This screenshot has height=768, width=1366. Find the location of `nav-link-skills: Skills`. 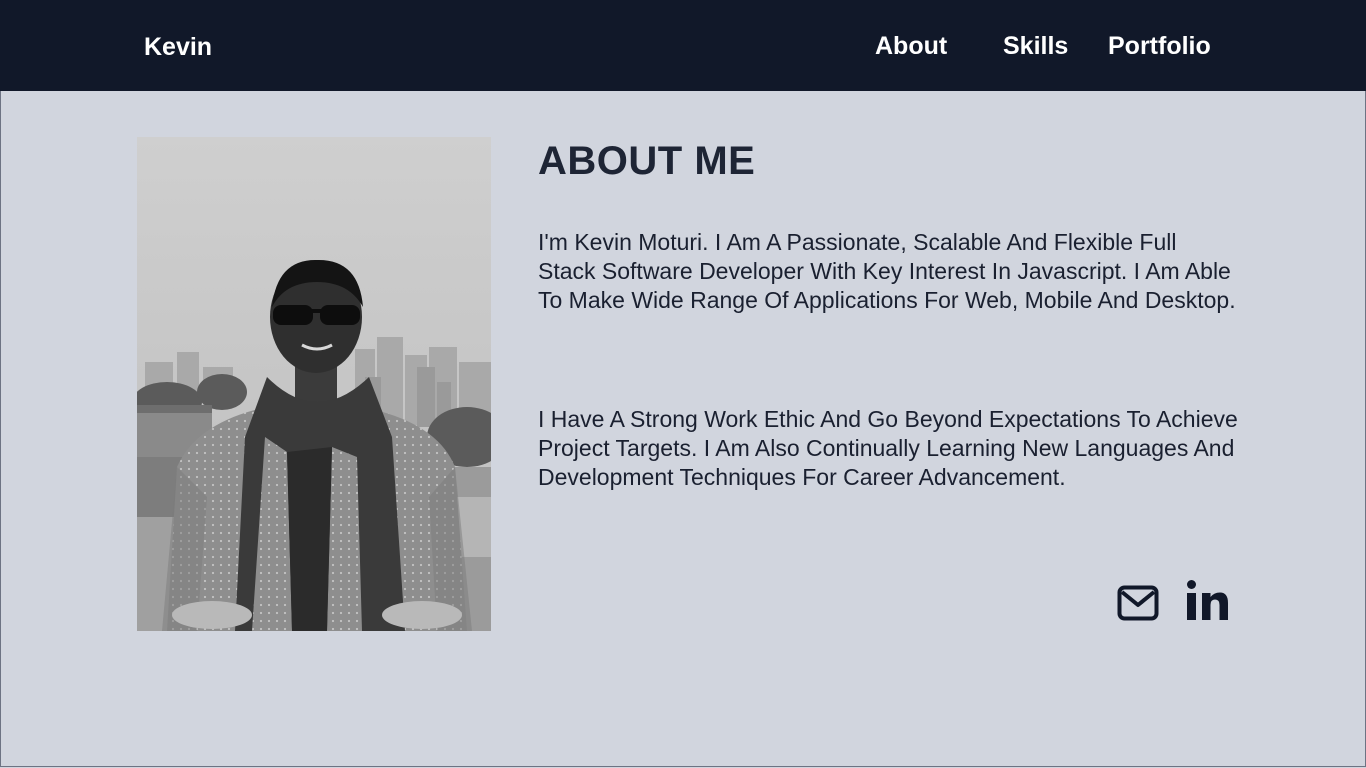

nav-link-skills: Skills is located at coordinates (1035, 46).